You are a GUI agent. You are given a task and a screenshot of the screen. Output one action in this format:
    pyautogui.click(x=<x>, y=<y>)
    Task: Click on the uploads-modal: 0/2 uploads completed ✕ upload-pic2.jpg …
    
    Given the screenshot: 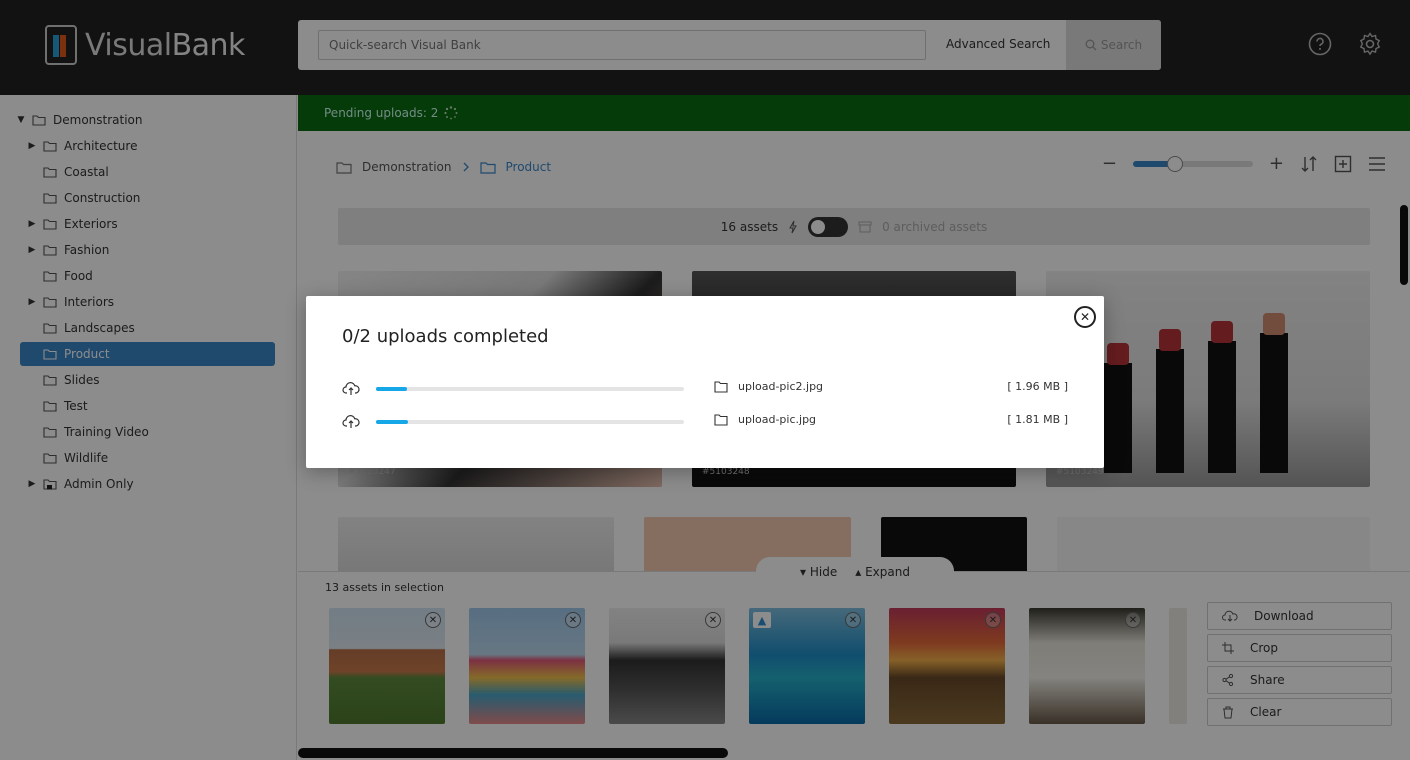 What is the action you would take?
    pyautogui.click(x=705, y=382)
    